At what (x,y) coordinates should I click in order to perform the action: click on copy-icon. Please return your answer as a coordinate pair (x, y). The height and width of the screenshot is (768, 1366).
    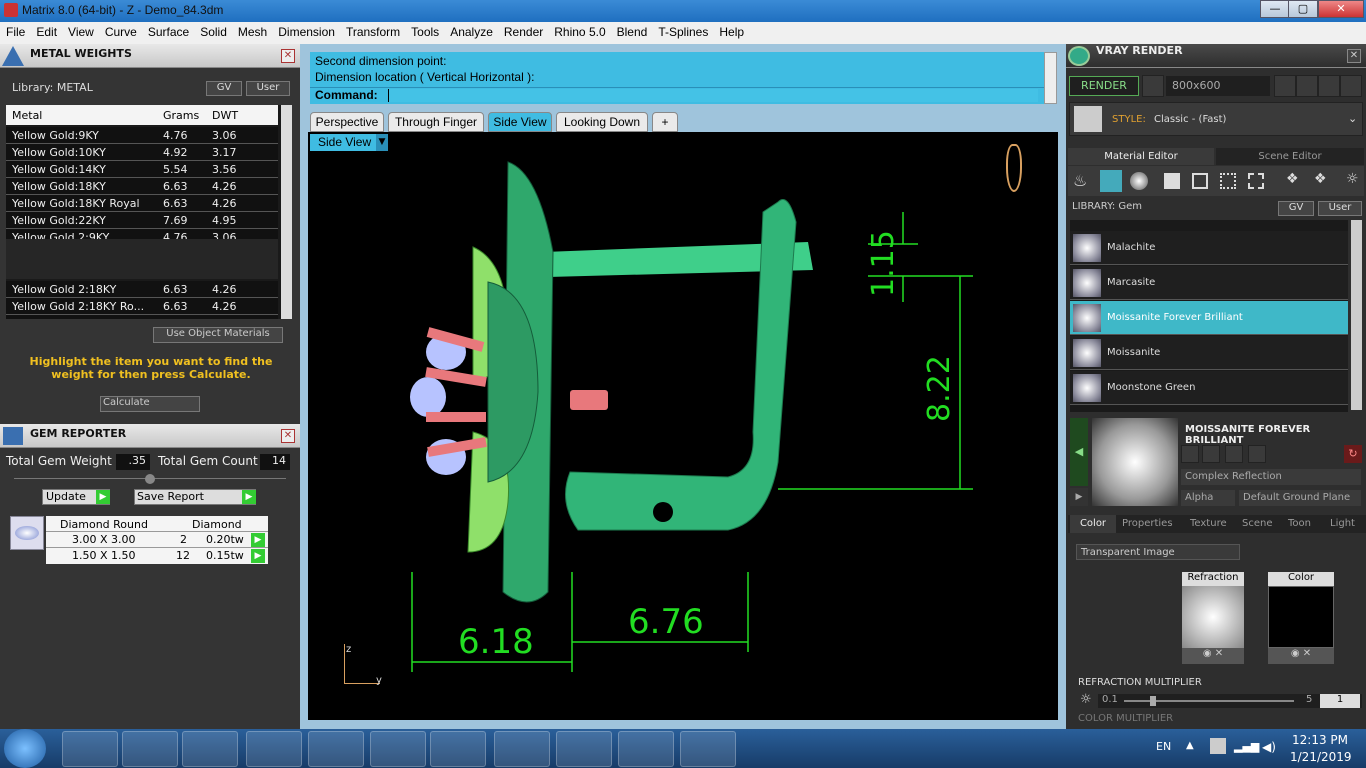
    Looking at the image, I should click on (1211, 454).